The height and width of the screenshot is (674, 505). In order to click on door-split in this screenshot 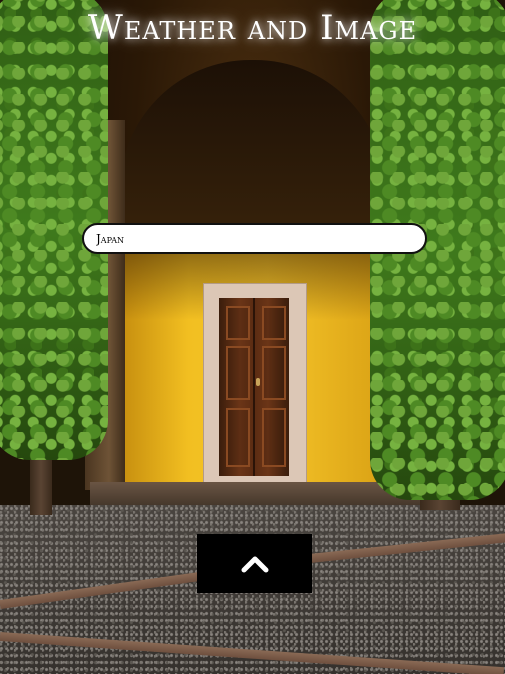, I will do `click(254, 387)`.